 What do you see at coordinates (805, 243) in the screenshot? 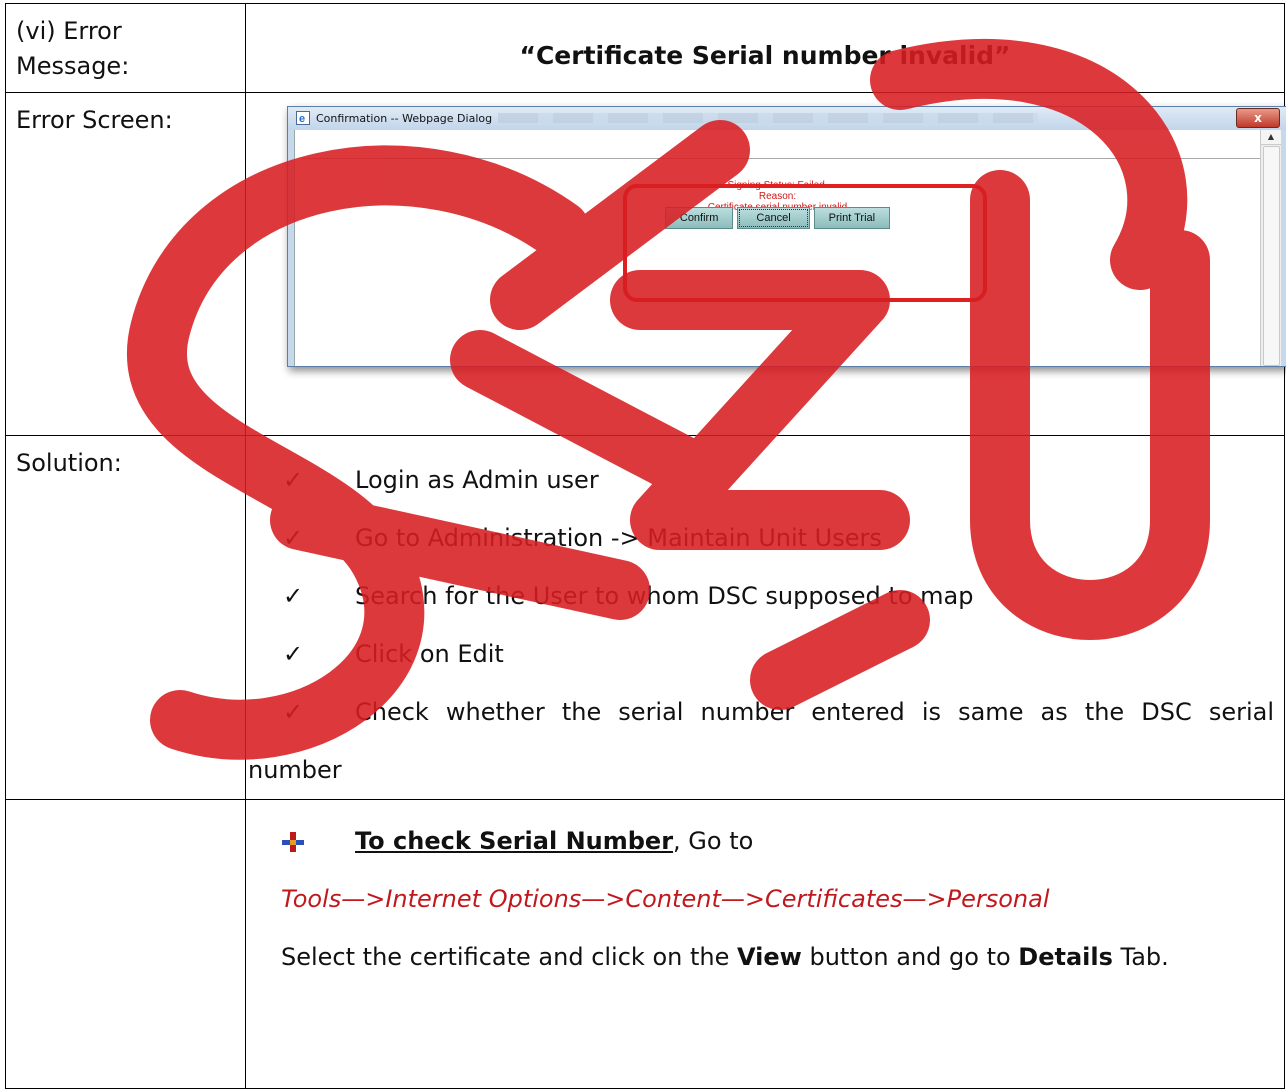
I see `highlight-box` at bounding box center [805, 243].